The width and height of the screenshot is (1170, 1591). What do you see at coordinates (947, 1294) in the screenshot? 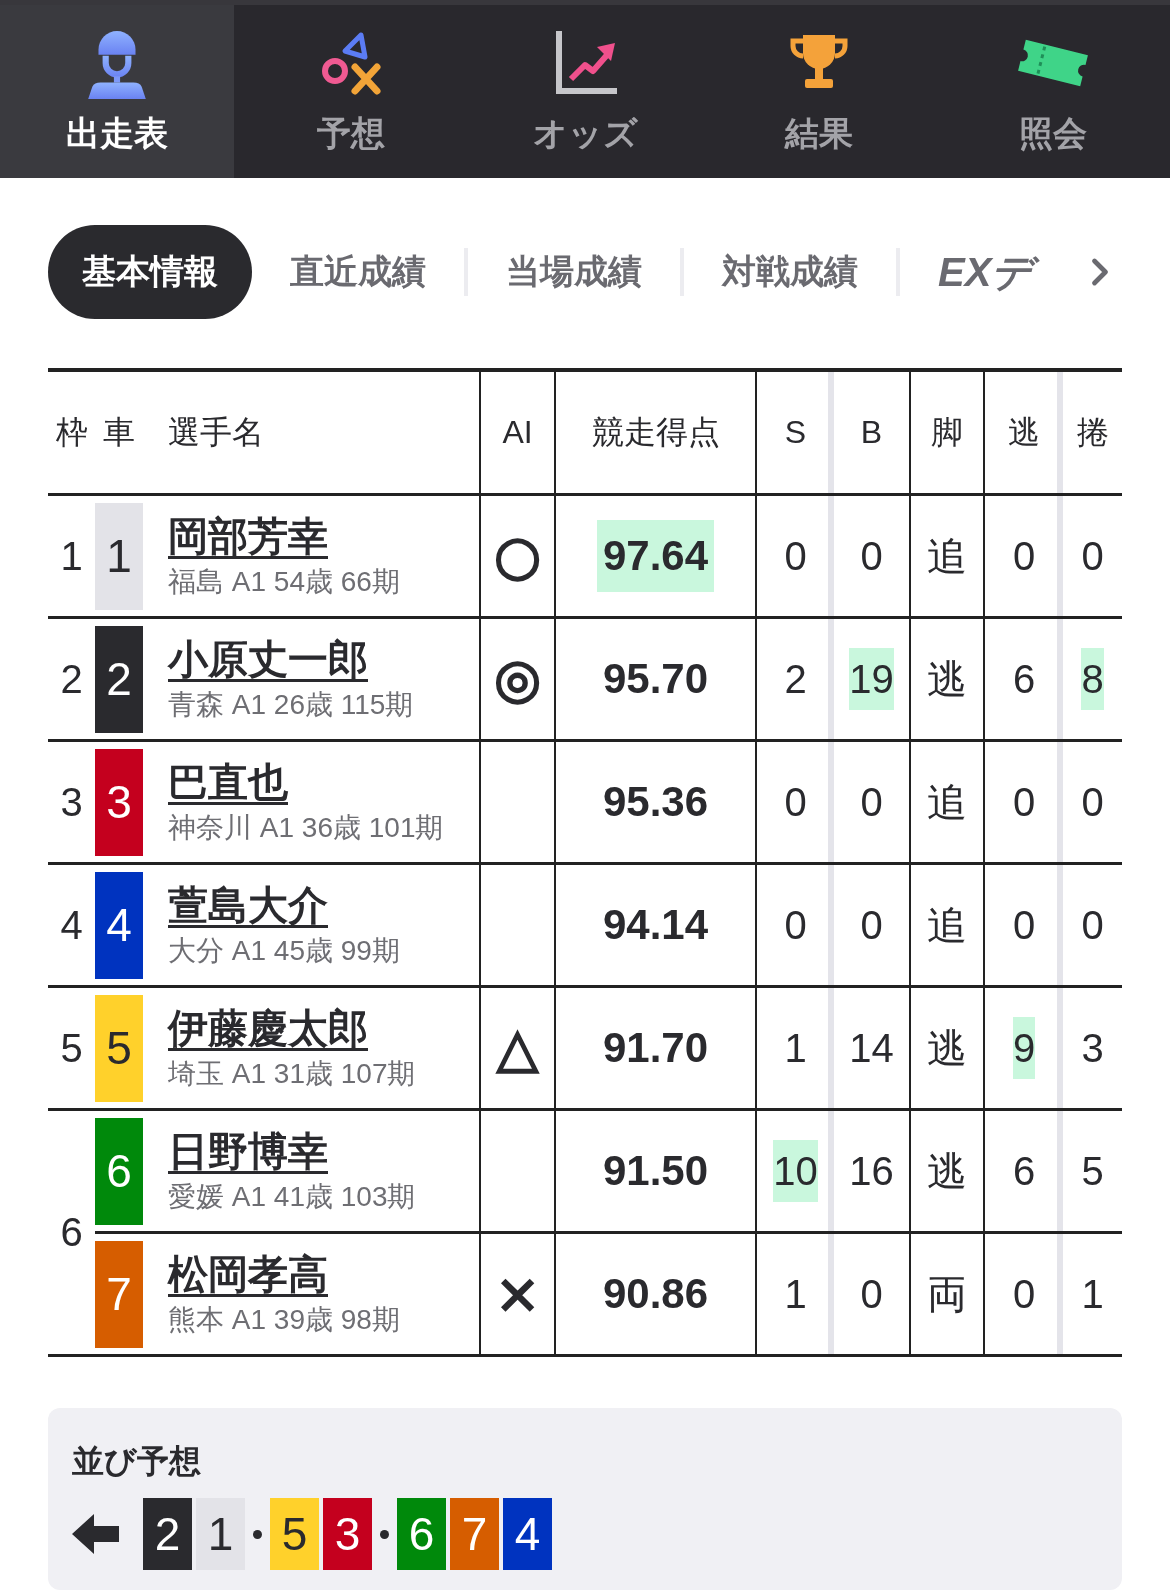
I see `stat-value: 両` at bounding box center [947, 1294].